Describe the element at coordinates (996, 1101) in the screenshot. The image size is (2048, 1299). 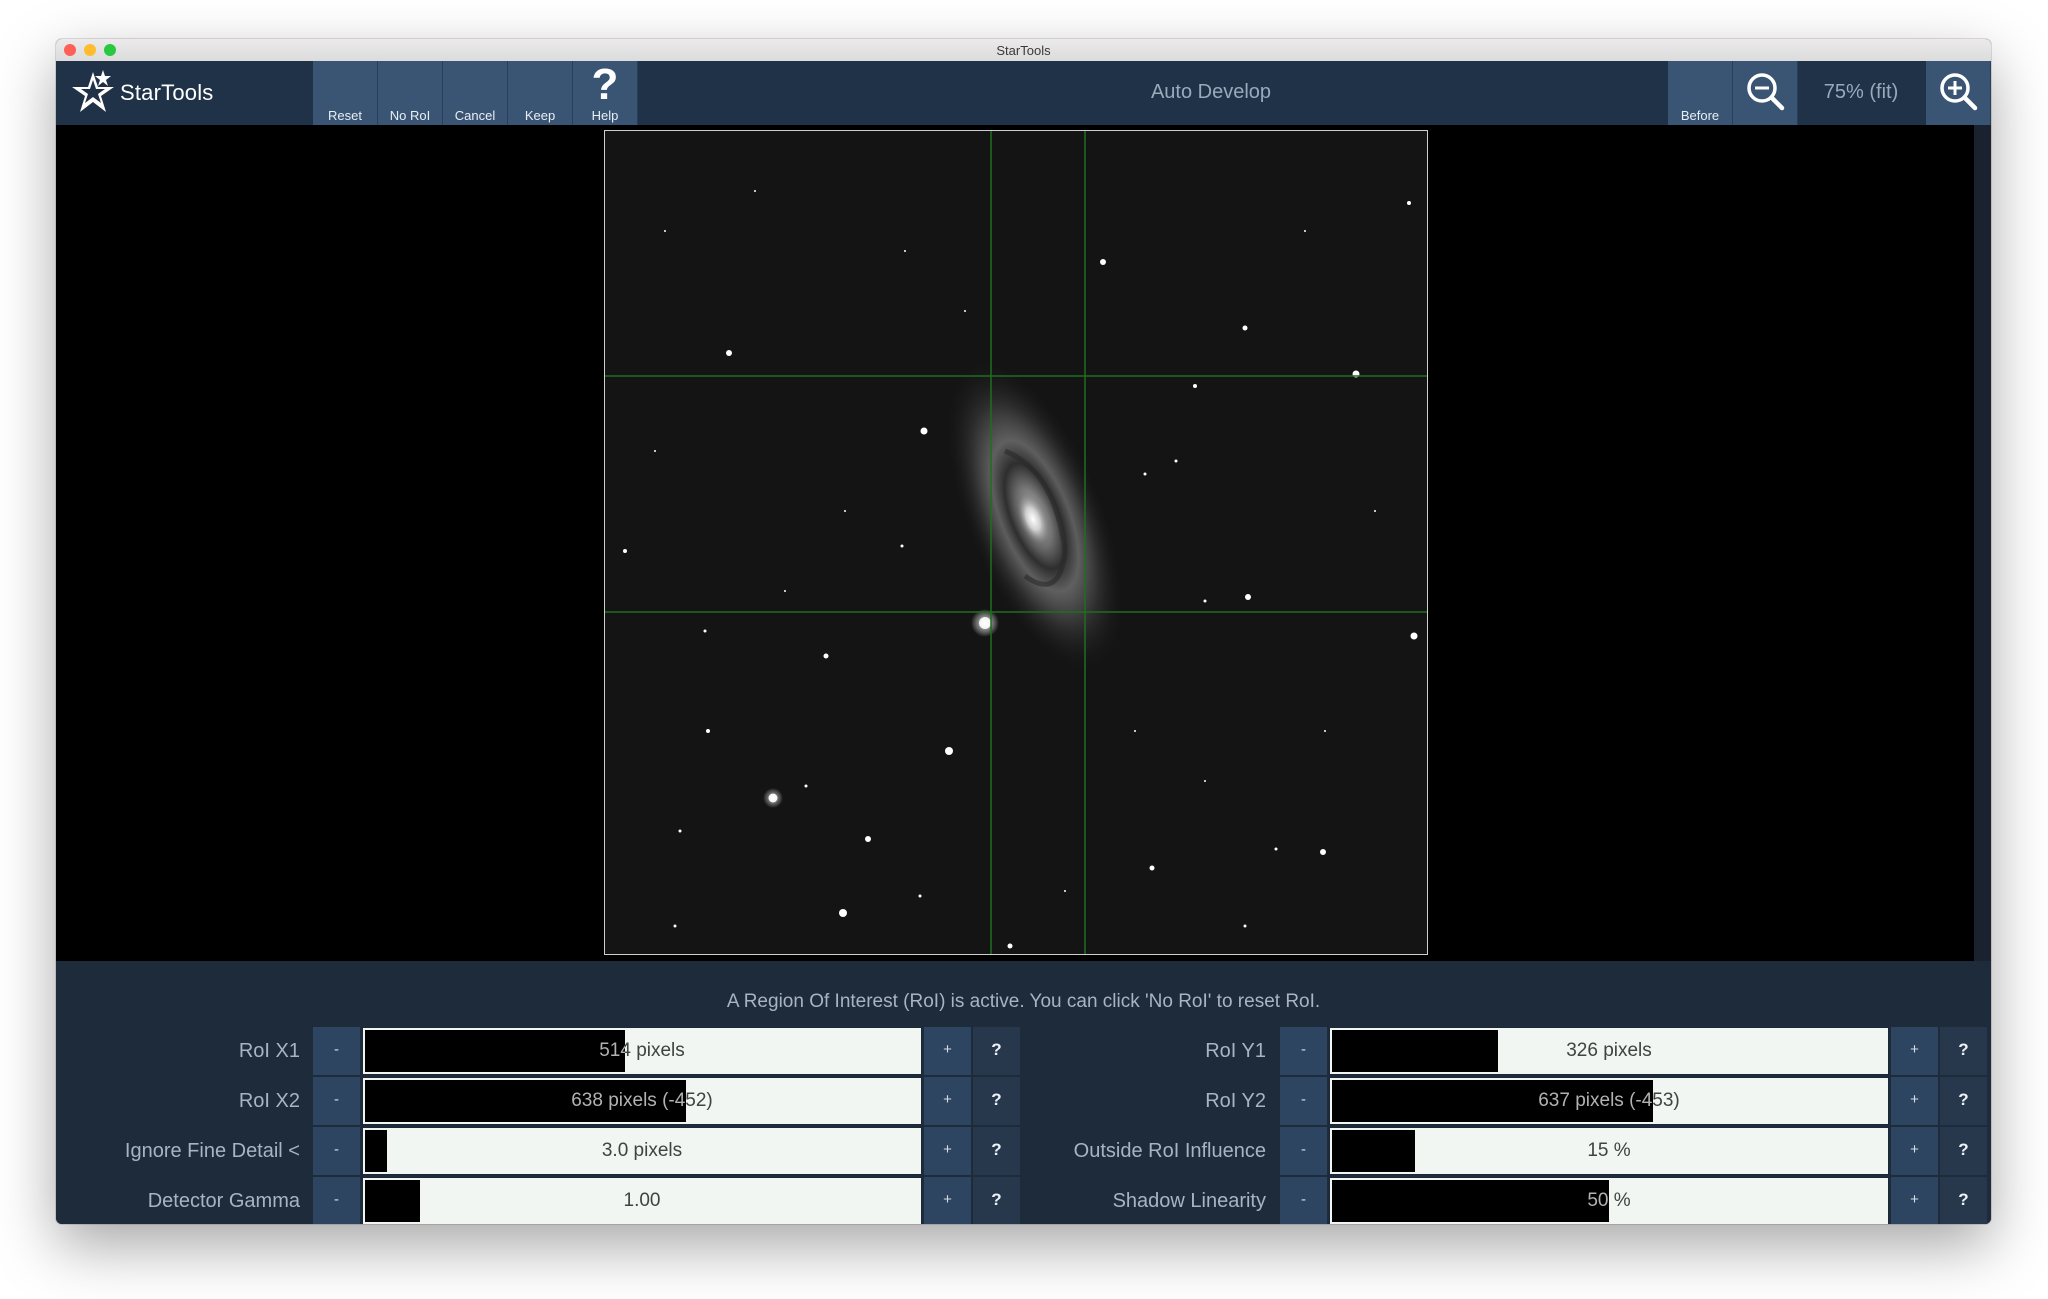
I see `roi-x2-help-button: ?` at that location.